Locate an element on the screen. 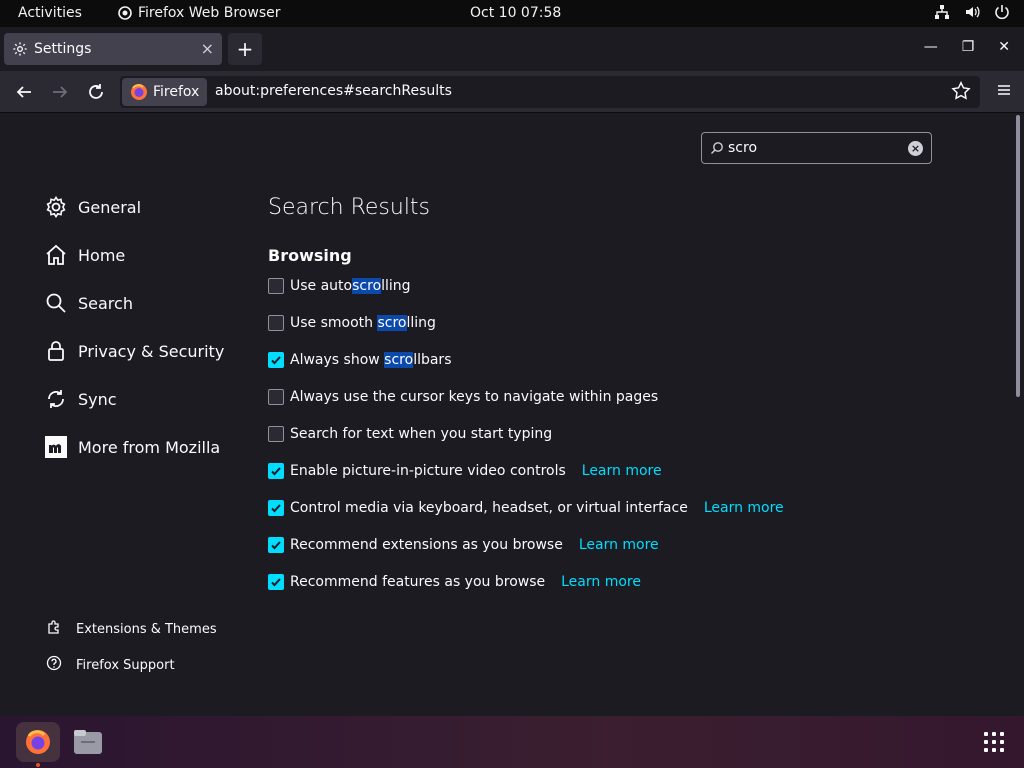 This screenshot has height=768, width=1024. power-icon is located at coordinates (1002, 12).